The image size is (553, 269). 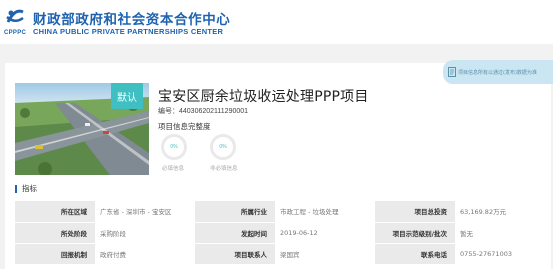 I want to click on optional-percent: 0%, so click(x=223, y=147).